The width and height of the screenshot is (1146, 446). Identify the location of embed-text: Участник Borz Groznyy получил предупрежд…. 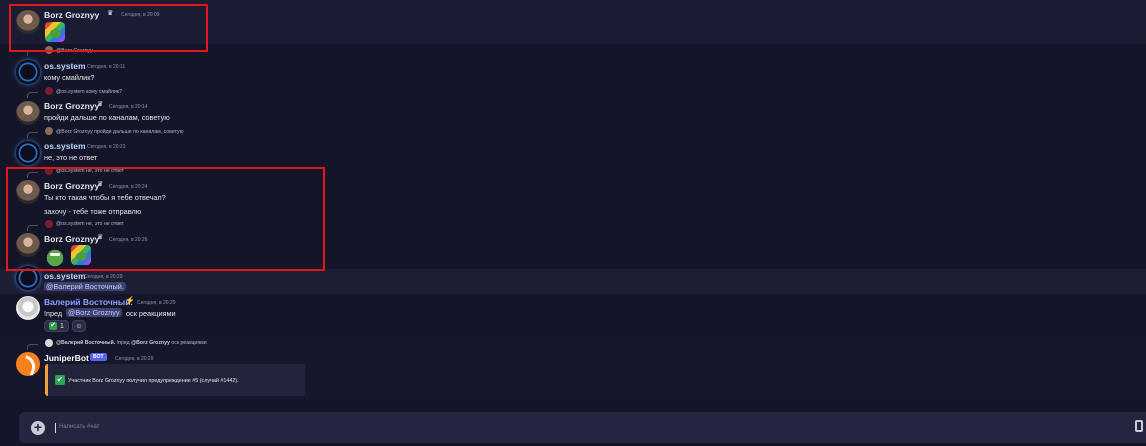
(153, 381).